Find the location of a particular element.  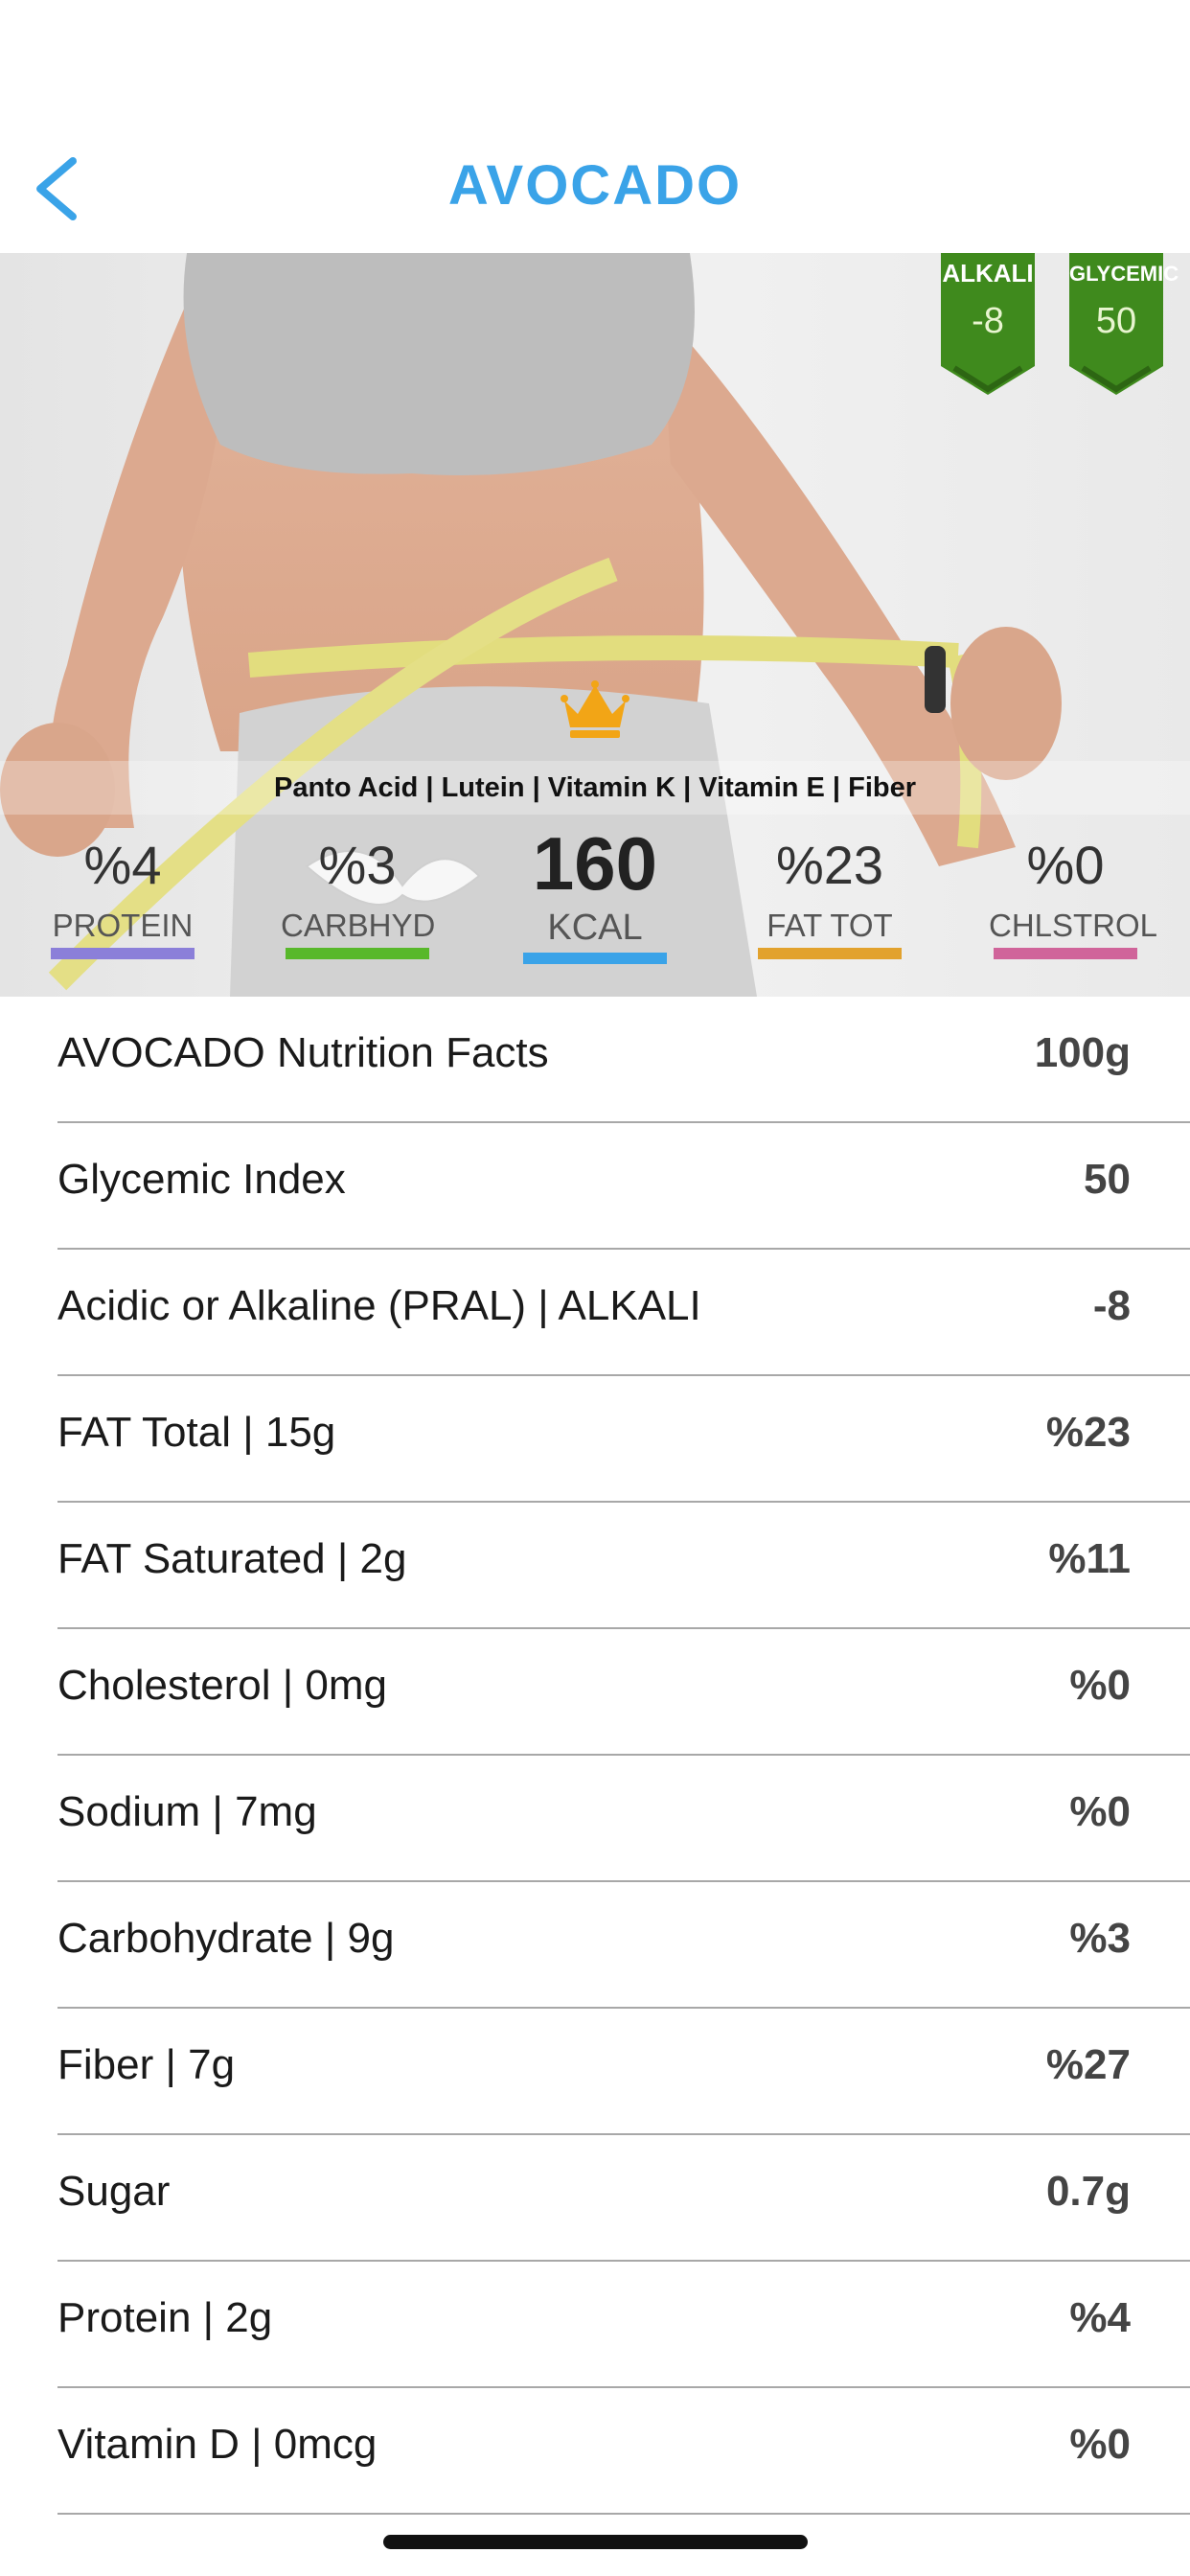

stat-protein-label: PROTEIN is located at coordinates (123, 925).